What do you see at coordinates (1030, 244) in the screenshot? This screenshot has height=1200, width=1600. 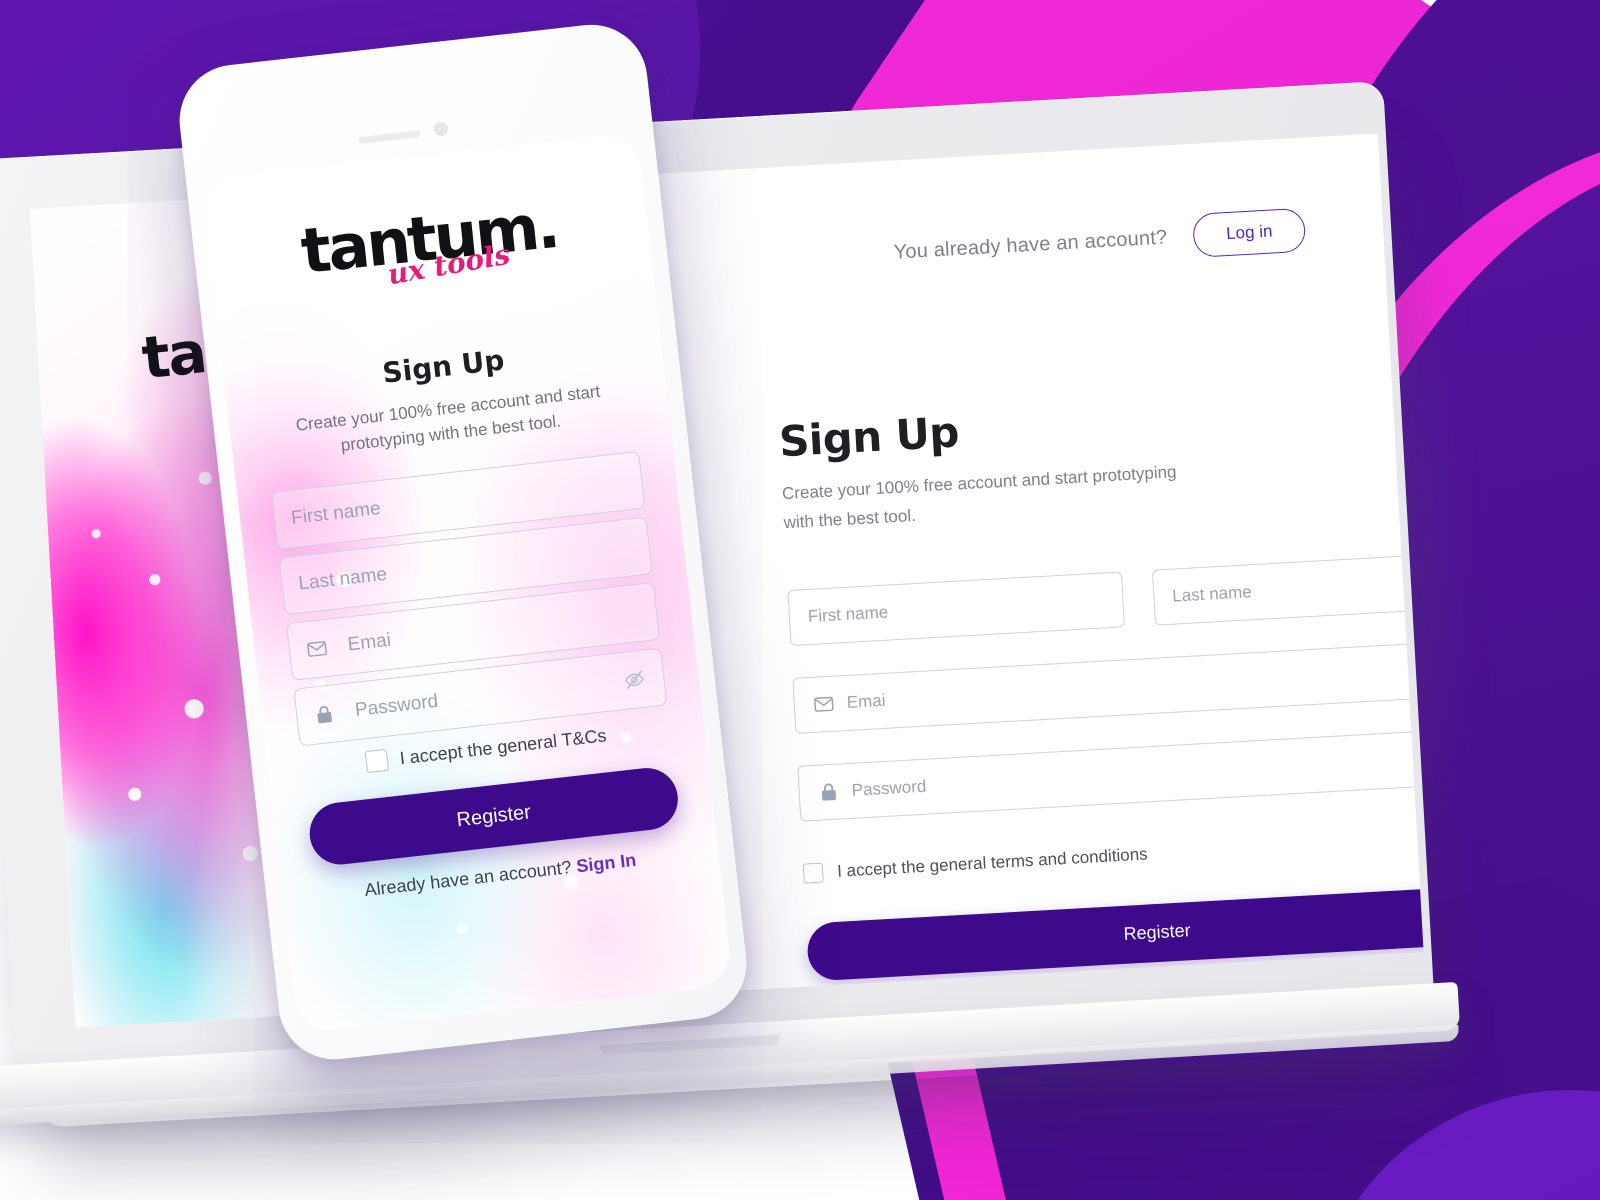 I see `login-prompt-text: You already have an account?` at bounding box center [1030, 244].